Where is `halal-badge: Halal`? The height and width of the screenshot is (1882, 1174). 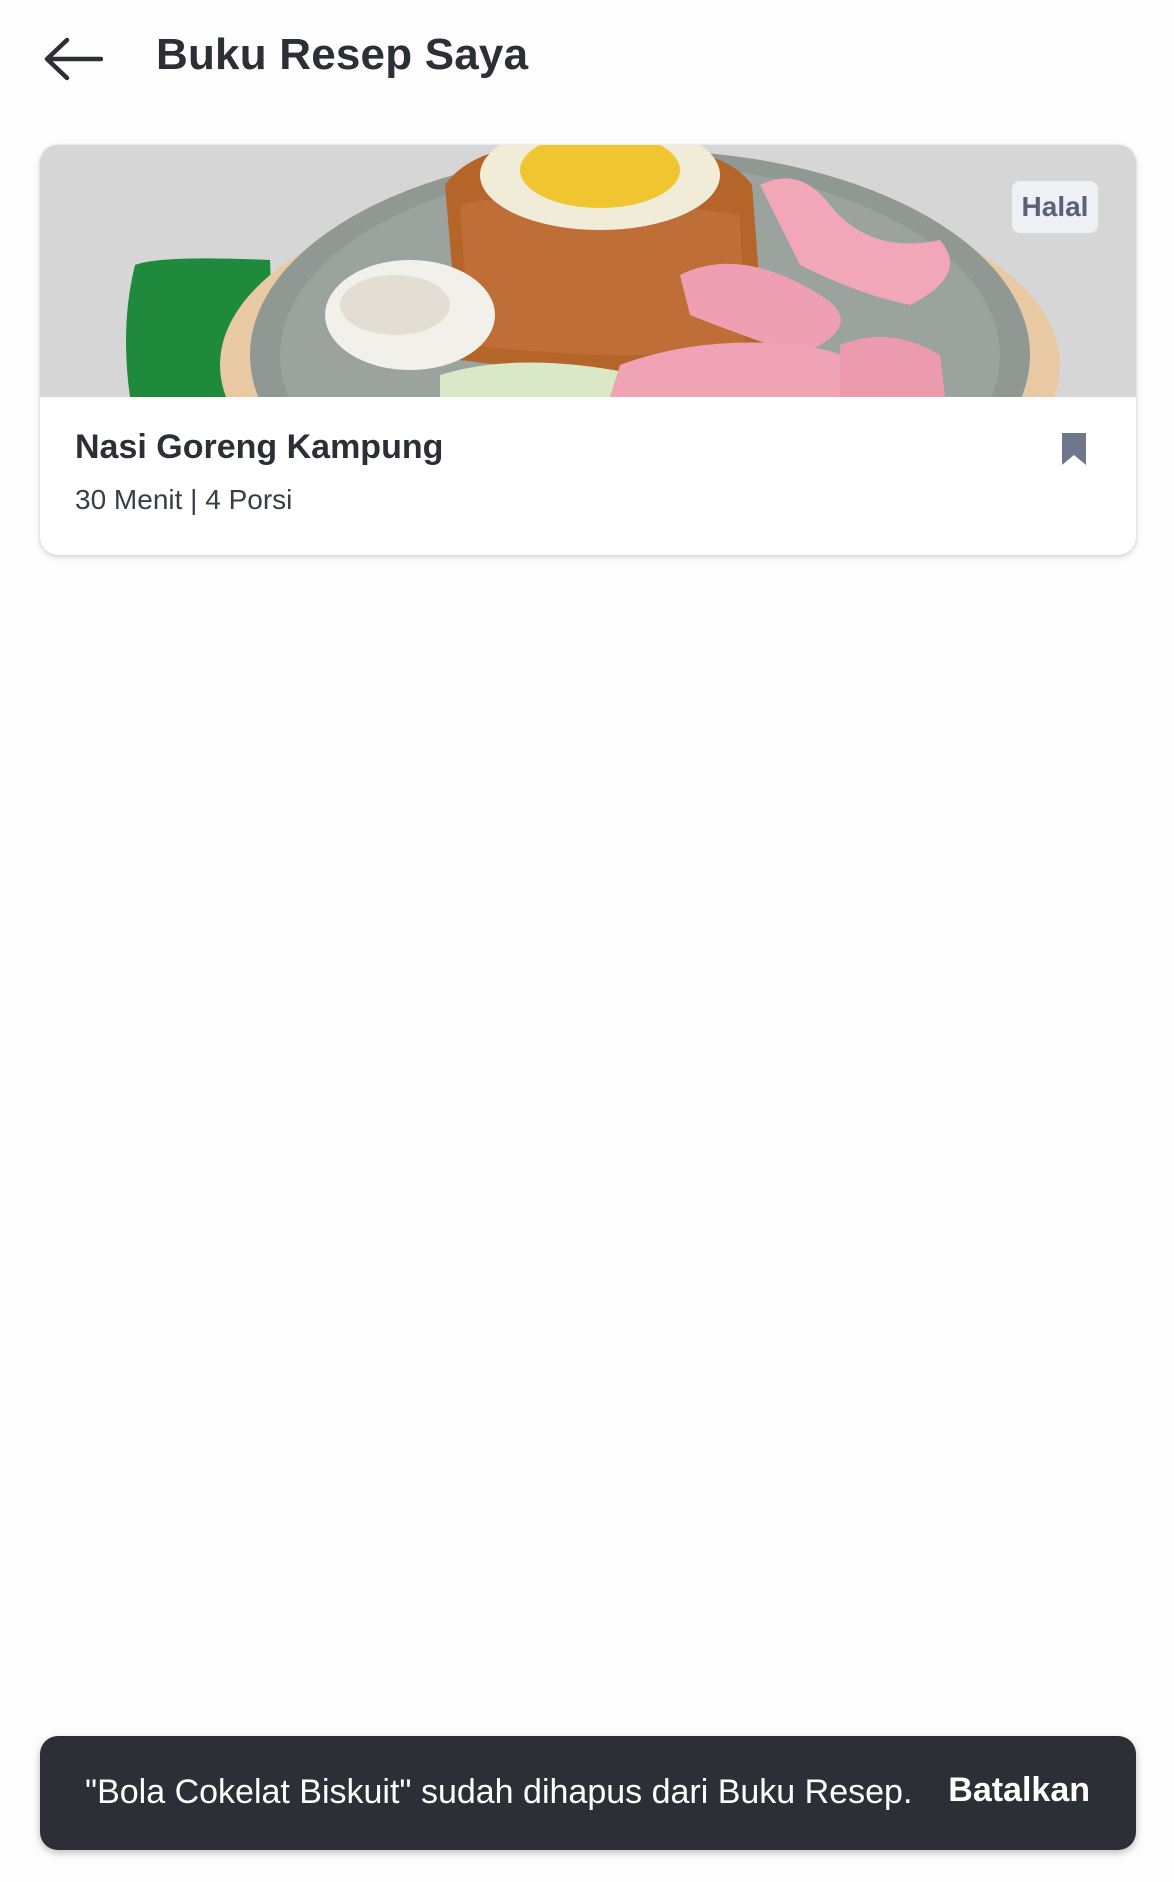 halal-badge: Halal is located at coordinates (1055, 207).